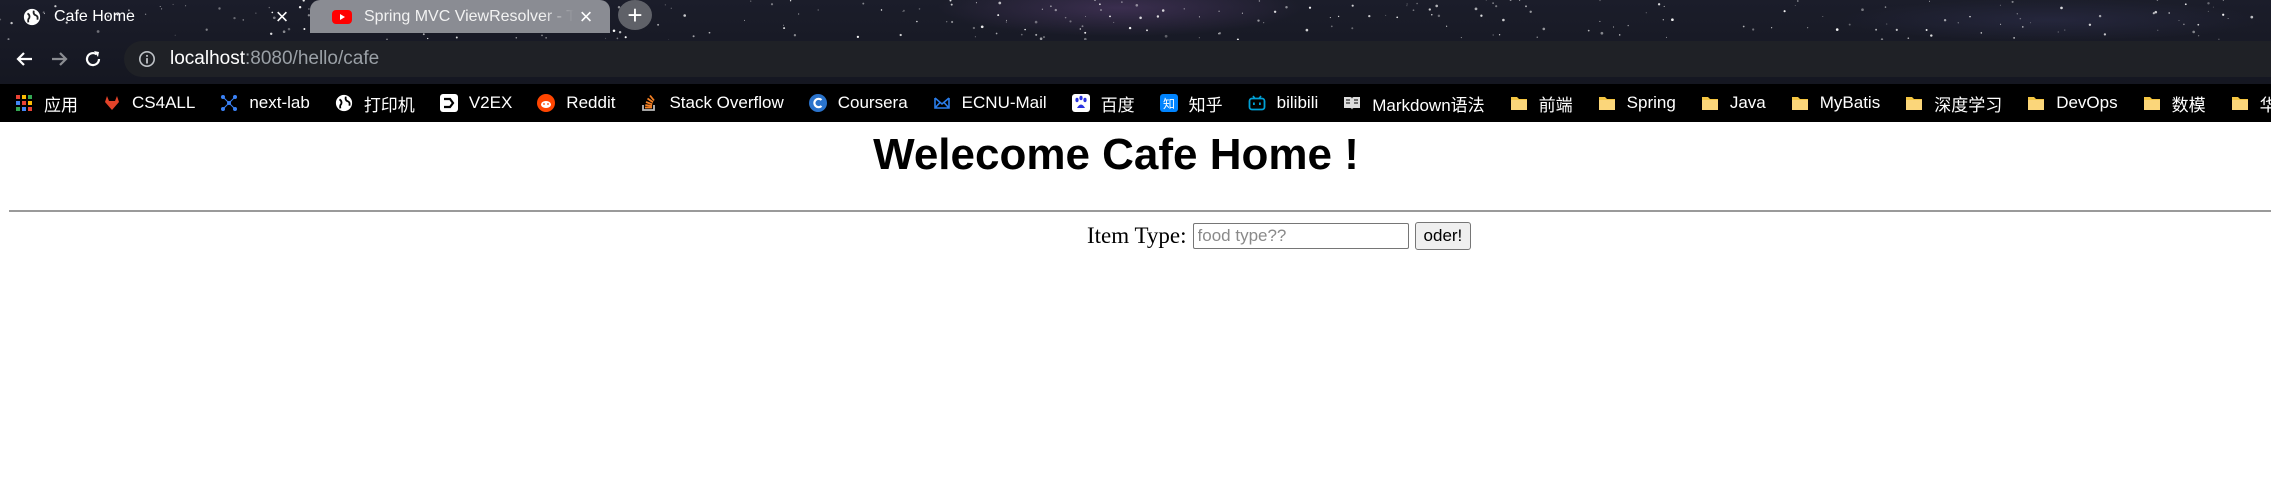 This screenshot has height=485, width=2271. Describe the element at coordinates (1117, 105) in the screenshot. I see `bookmark-label: 百度` at that location.